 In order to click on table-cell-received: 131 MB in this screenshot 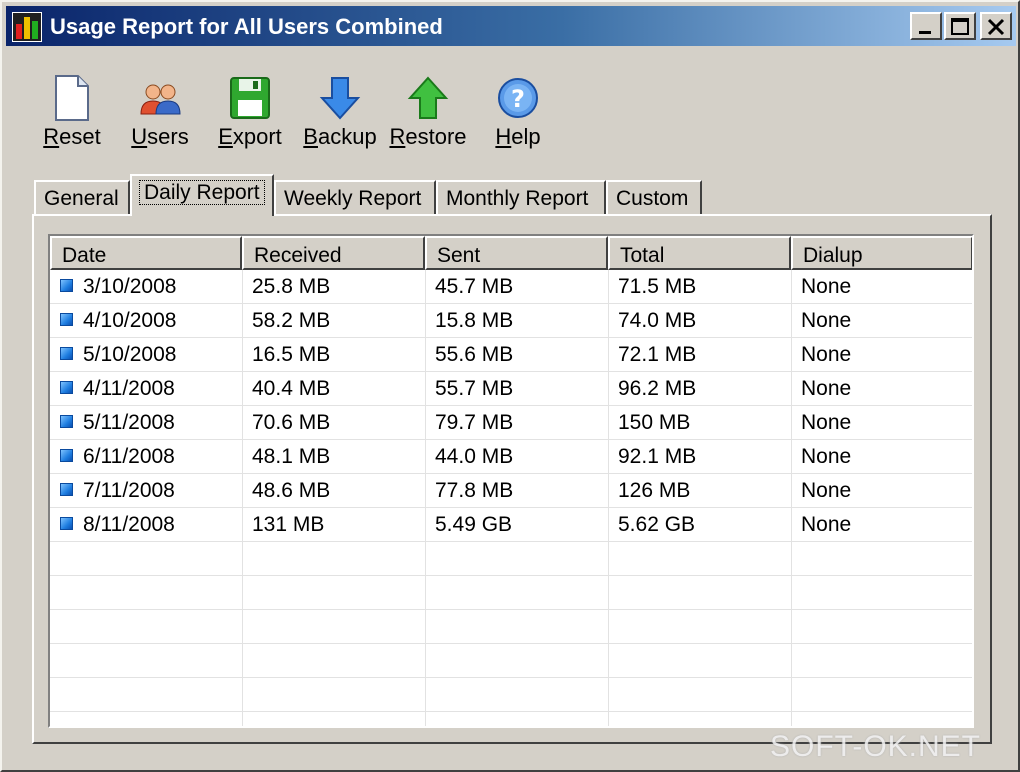, I will do `click(283, 525)`.